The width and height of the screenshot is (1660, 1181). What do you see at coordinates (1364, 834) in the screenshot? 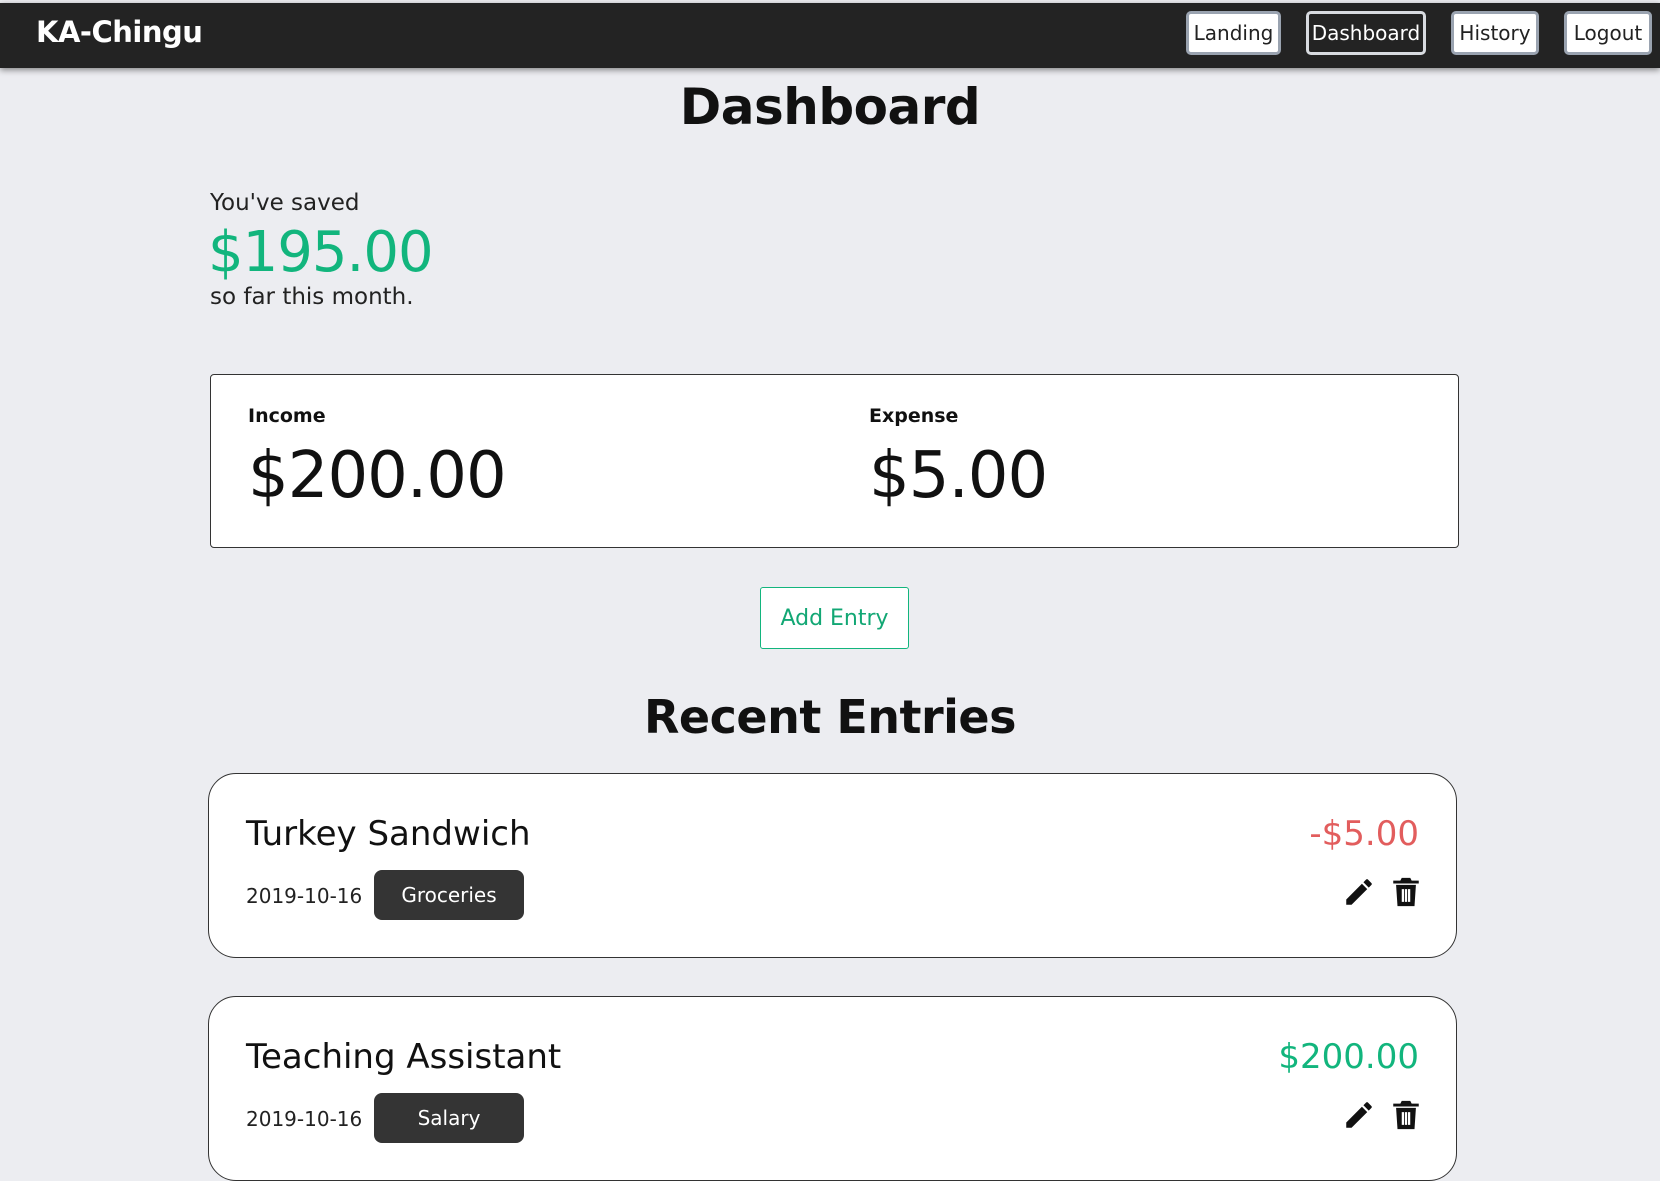
I see `entry-amount: -$5.00` at bounding box center [1364, 834].